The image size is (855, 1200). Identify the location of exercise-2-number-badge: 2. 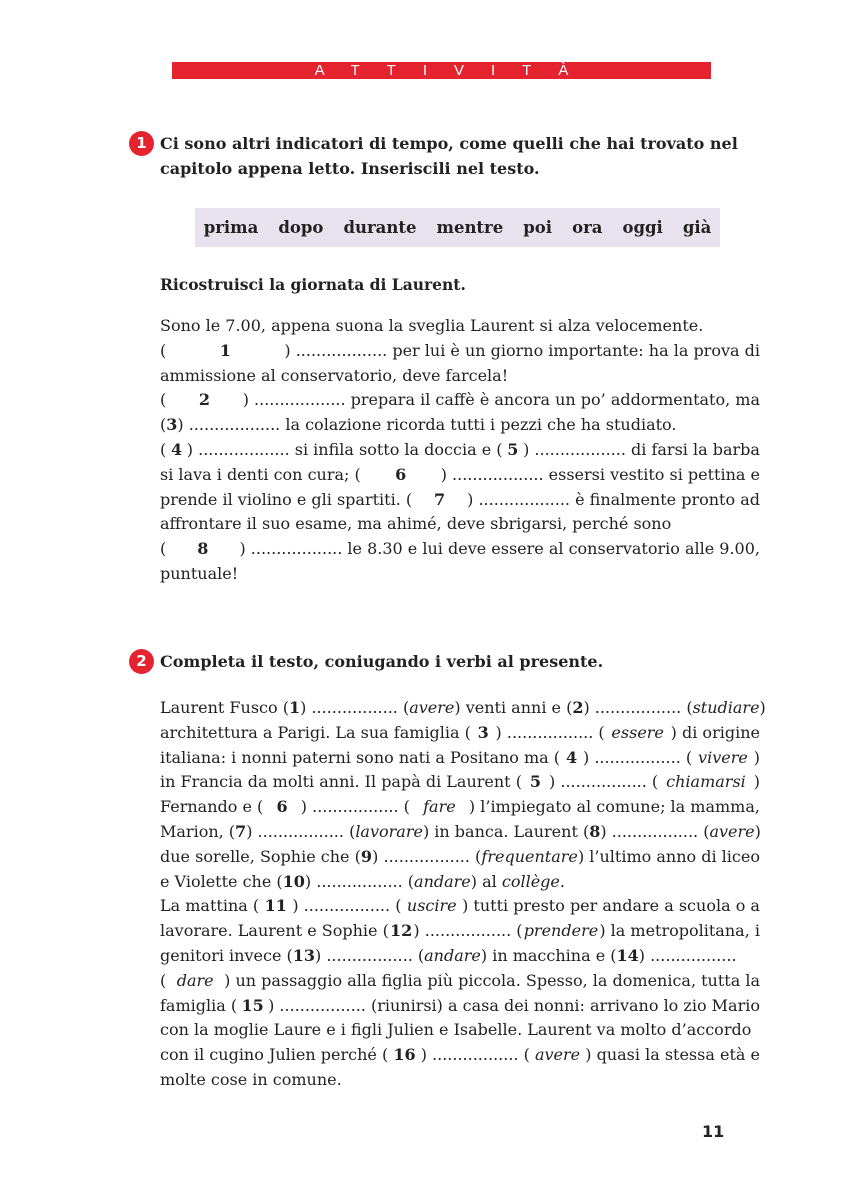
(141, 661).